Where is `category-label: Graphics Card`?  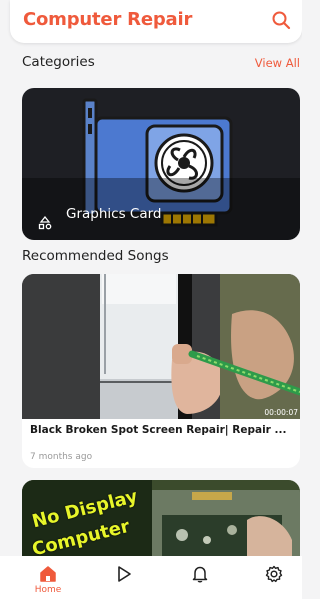
category-label: Graphics Card is located at coordinates (114, 214).